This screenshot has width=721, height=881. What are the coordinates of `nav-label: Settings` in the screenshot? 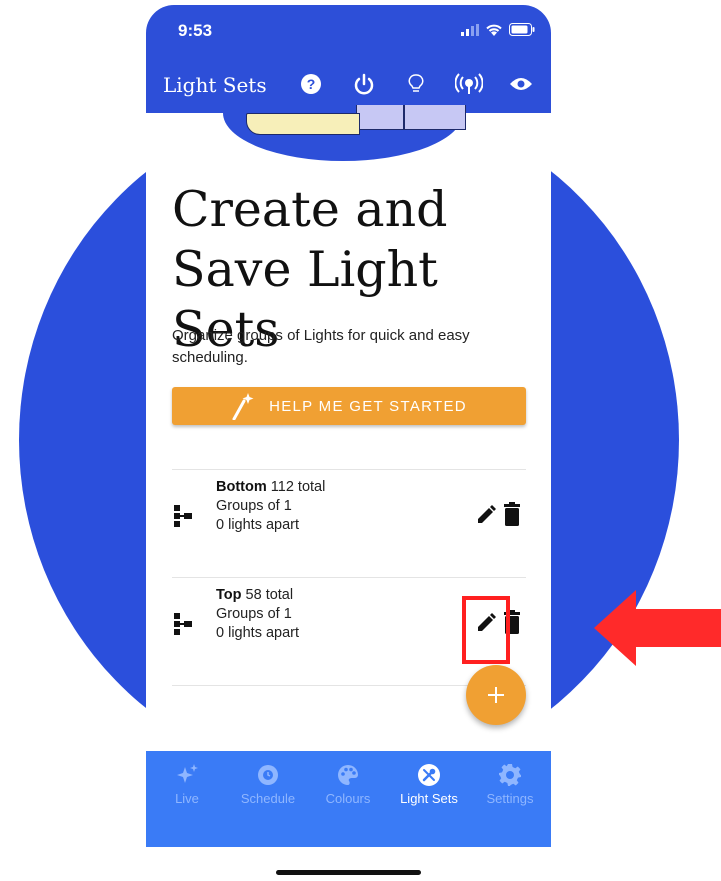 It's located at (510, 798).